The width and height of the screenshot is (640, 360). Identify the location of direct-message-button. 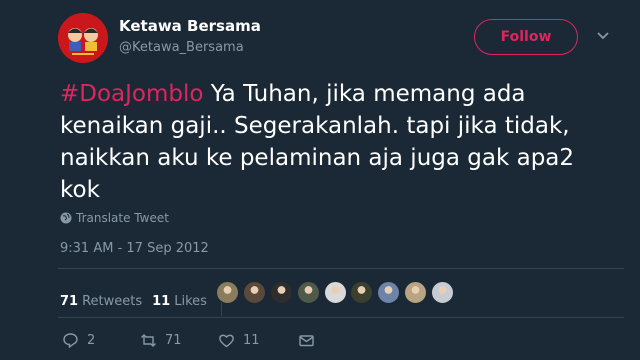
(306, 340).